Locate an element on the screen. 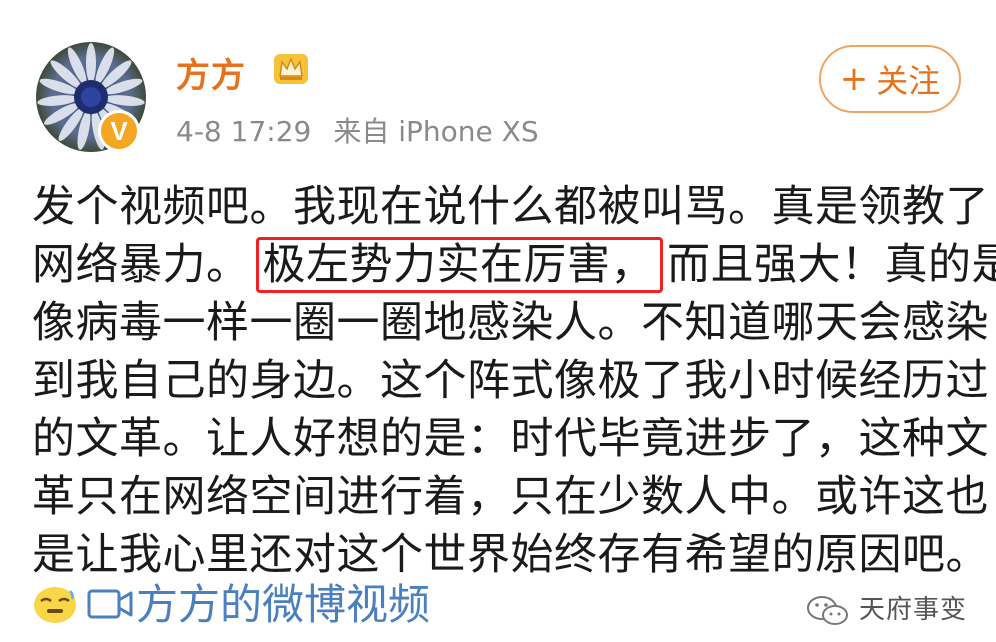 Image resolution: width=996 pixels, height=642 pixels. post-source: 来自 iPhone XS is located at coordinates (436, 131).